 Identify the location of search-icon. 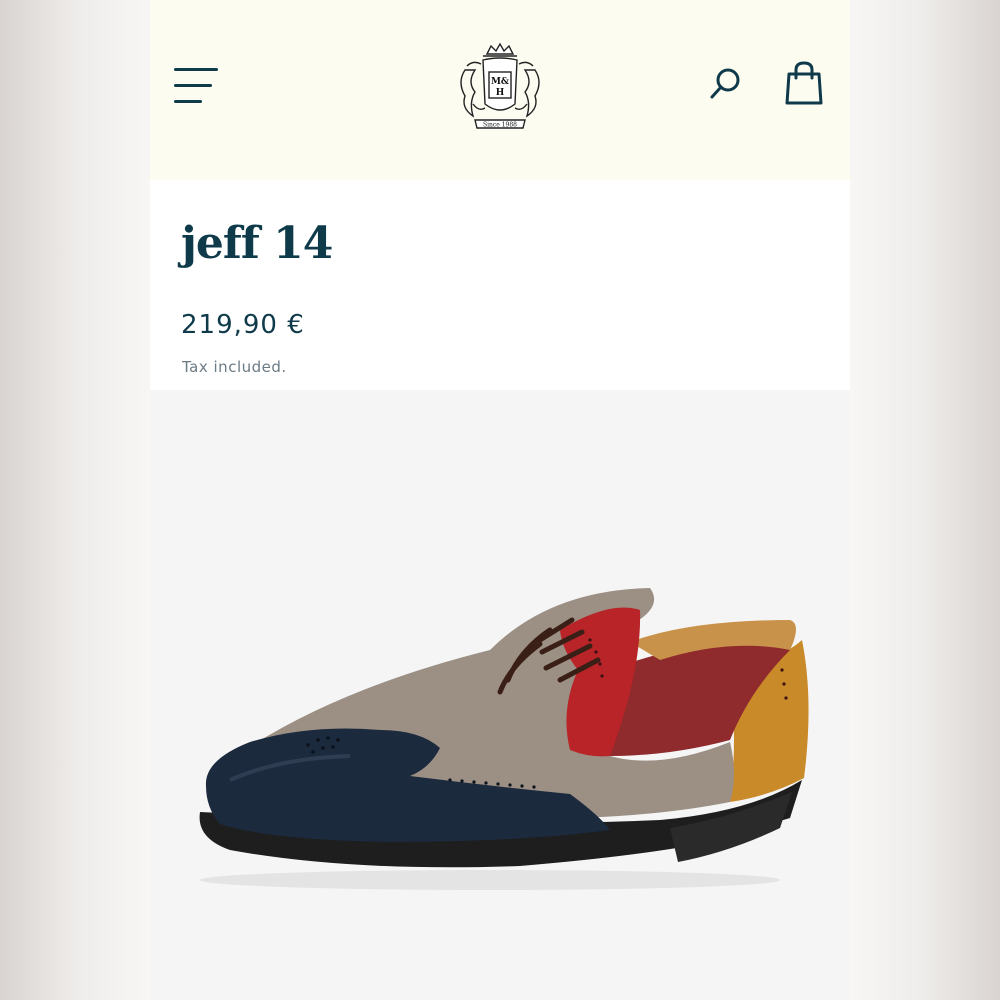
(725, 83).